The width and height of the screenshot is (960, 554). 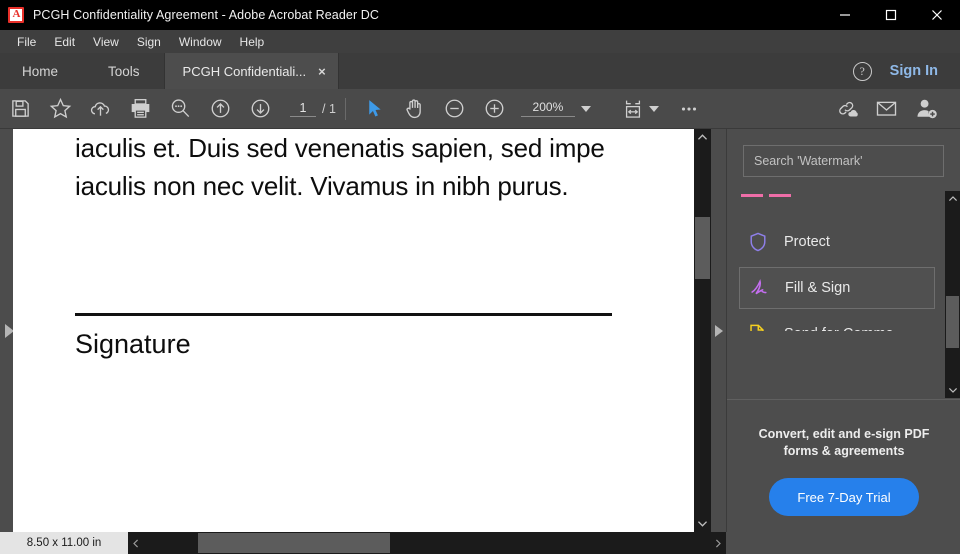 I want to click on menu-edit: Edit, so click(x=64, y=42).